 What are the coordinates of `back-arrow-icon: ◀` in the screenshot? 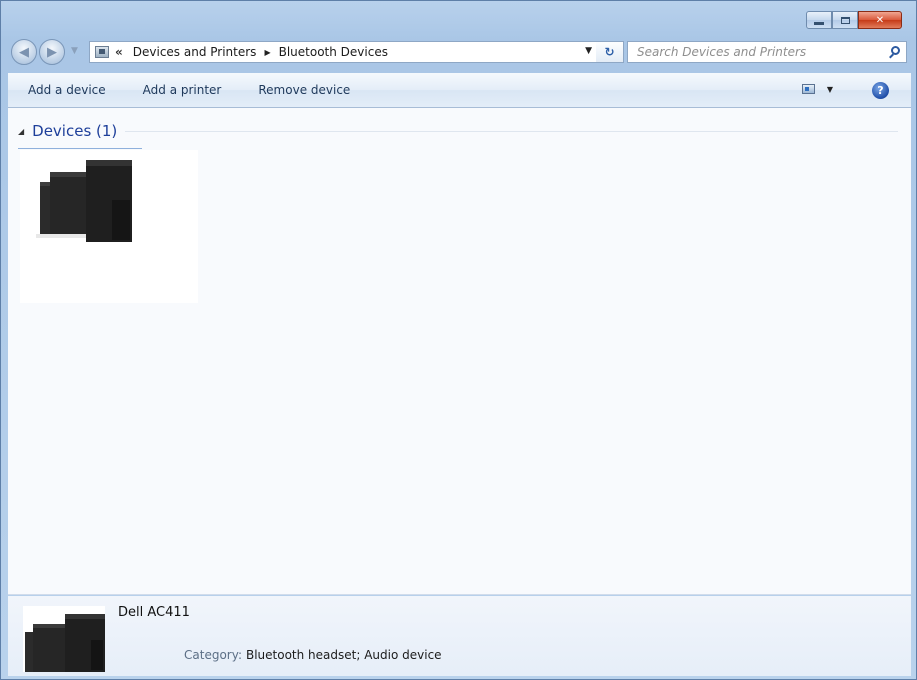 It's located at (24, 52).